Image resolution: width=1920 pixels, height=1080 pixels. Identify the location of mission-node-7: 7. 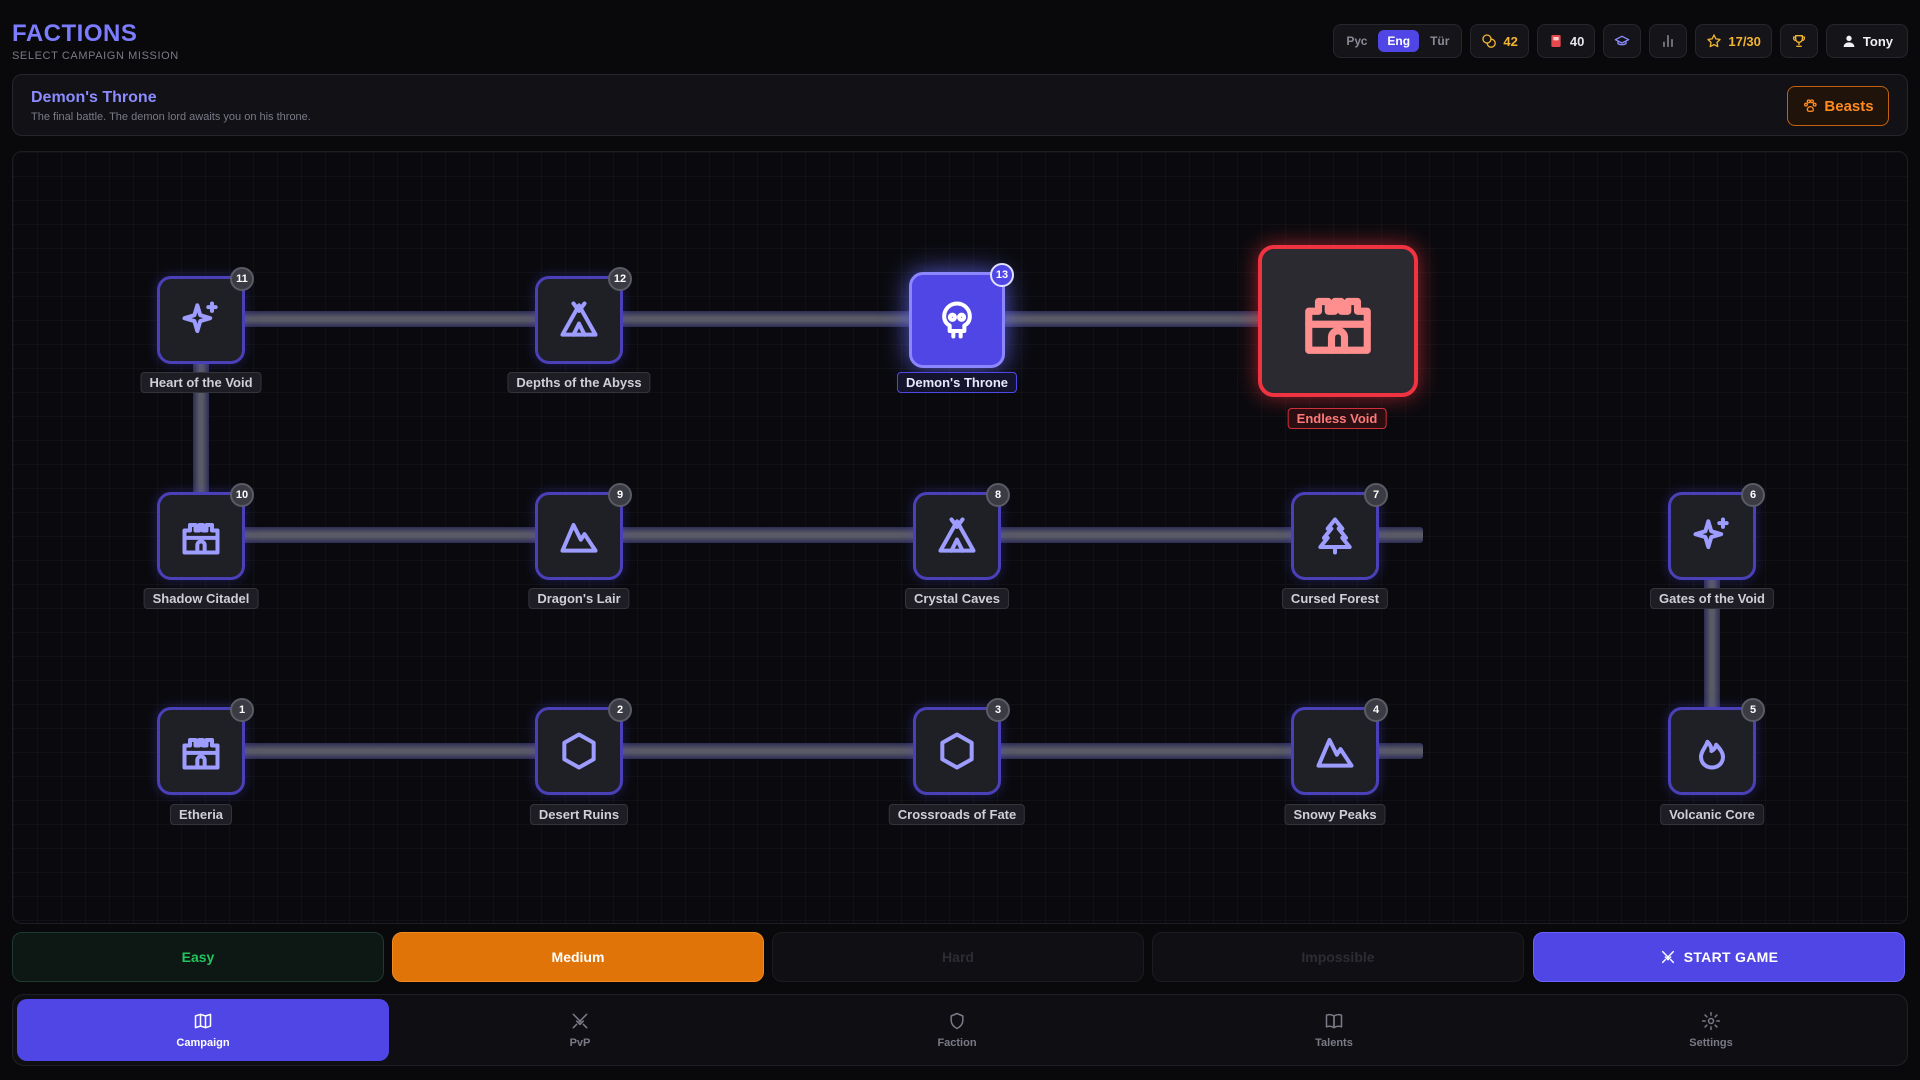
(1339, 531).